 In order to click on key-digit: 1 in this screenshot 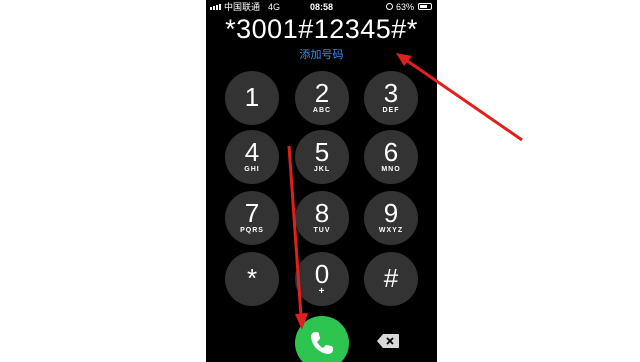, I will do `click(252, 97)`.